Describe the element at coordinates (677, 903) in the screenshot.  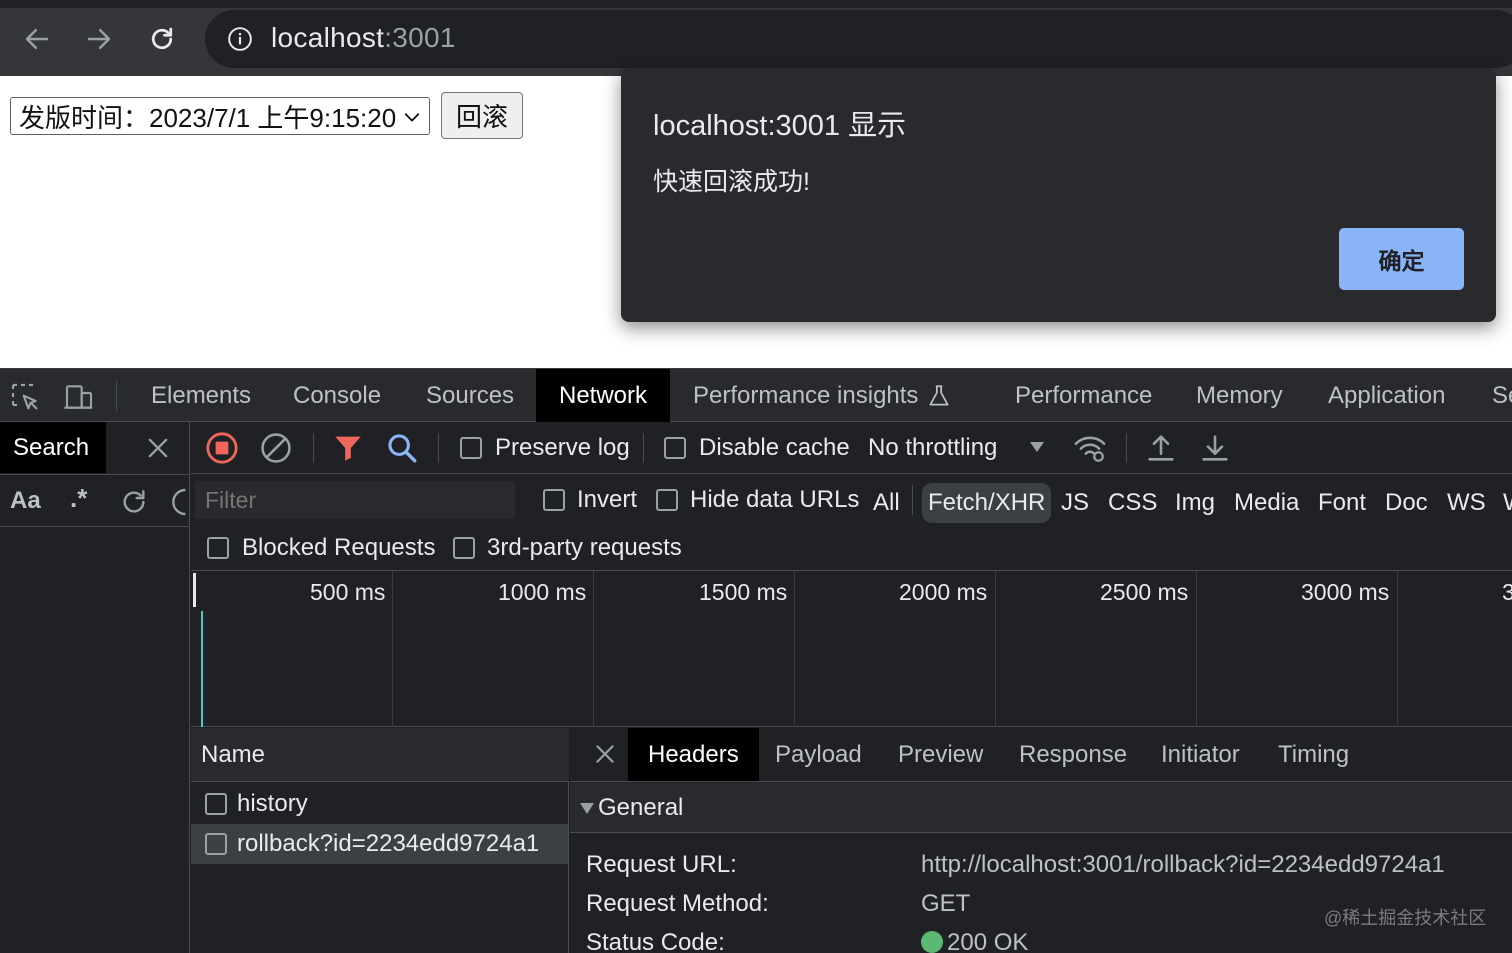
I see `request-method-key: Request Method:` at that location.